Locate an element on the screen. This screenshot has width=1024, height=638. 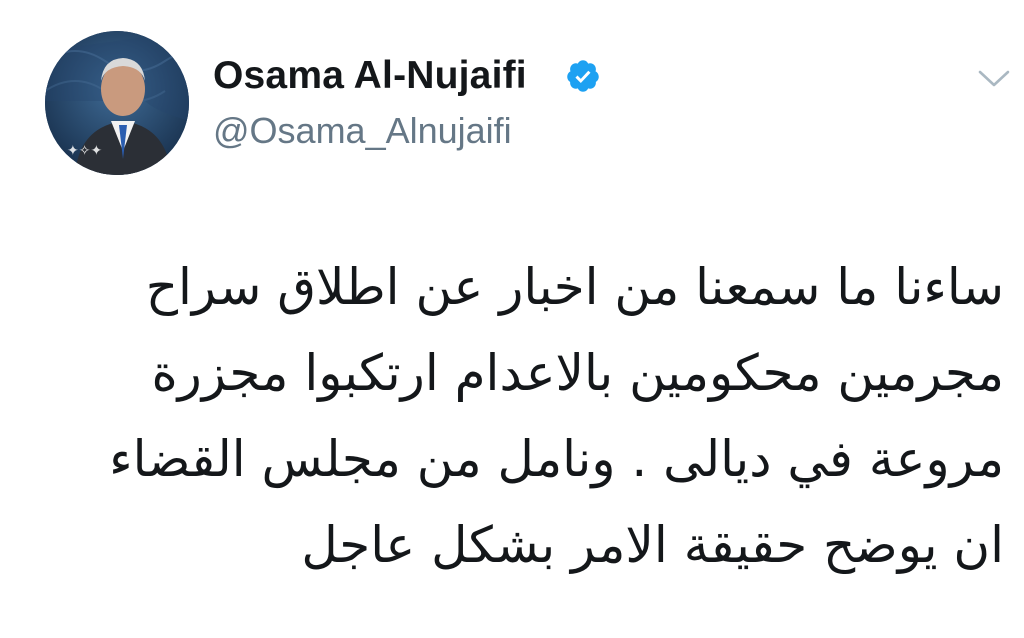
avatar-image: ✦✧✦ is located at coordinates (117, 103).